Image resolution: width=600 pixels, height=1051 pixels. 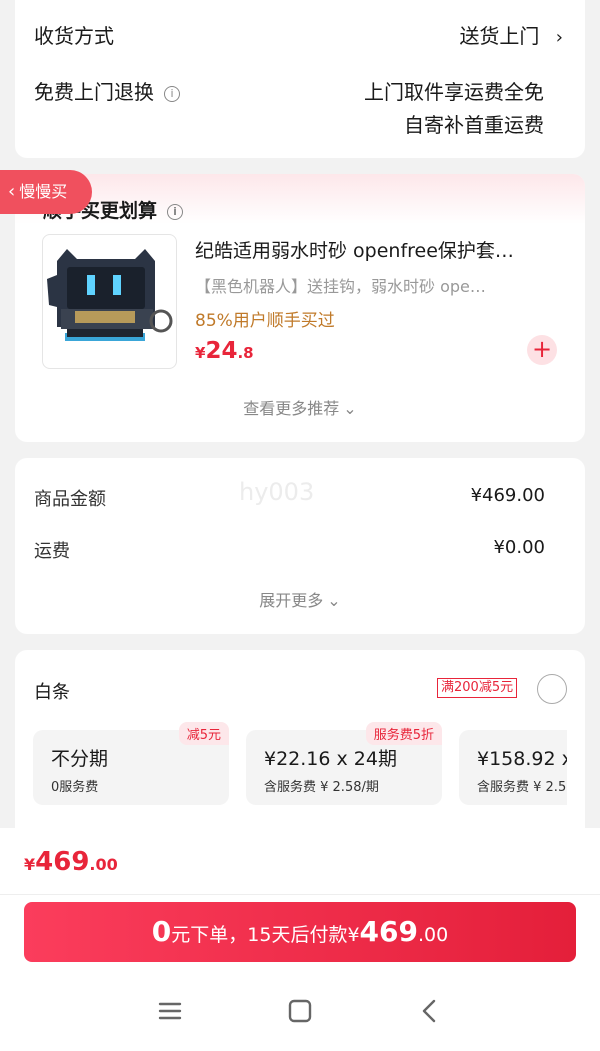 I want to click on free-return-label: 免费上门退换, so click(x=94, y=92).